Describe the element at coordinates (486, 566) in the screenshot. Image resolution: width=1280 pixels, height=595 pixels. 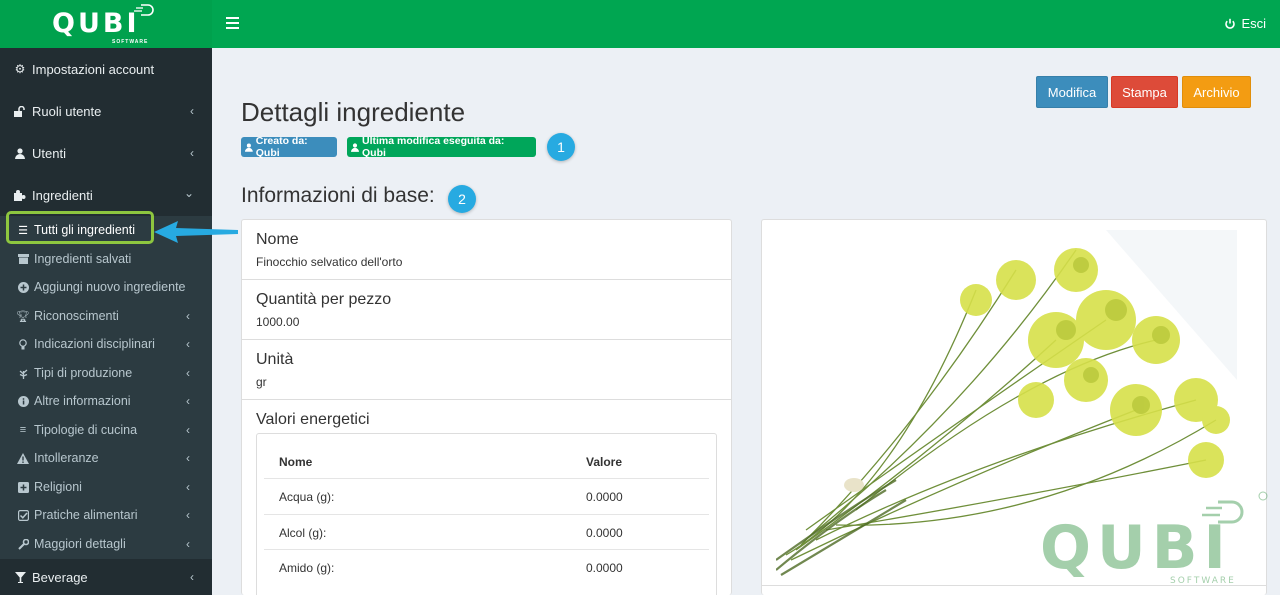
I see `table-row: Amido (g): 0.0000` at that location.